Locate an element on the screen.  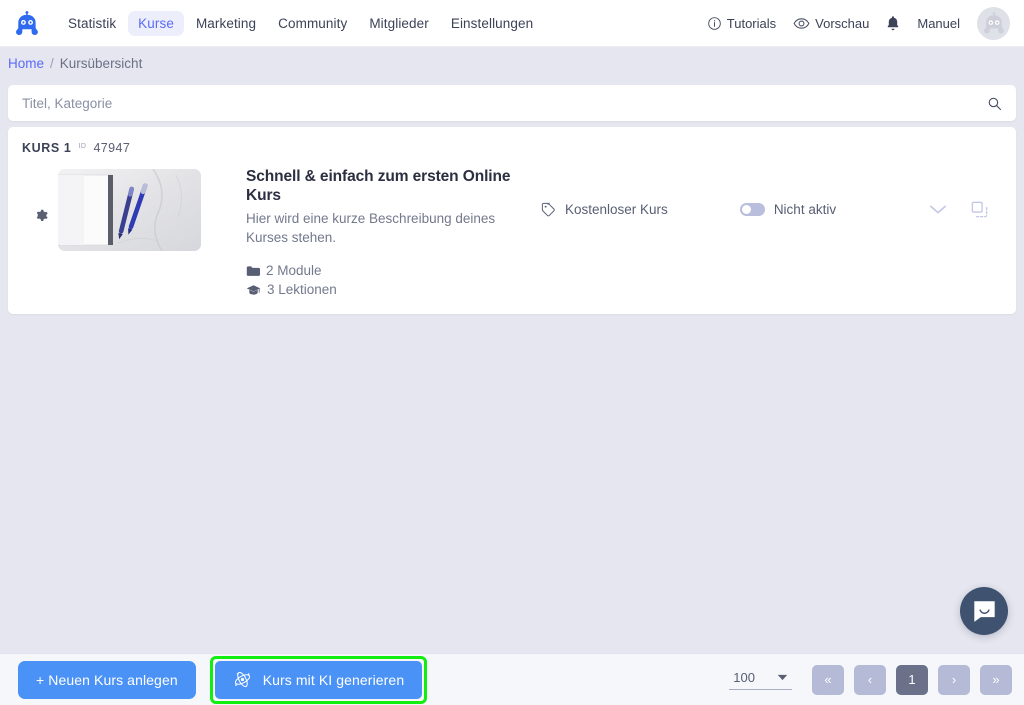
pagination-first-button: « is located at coordinates (828, 679).